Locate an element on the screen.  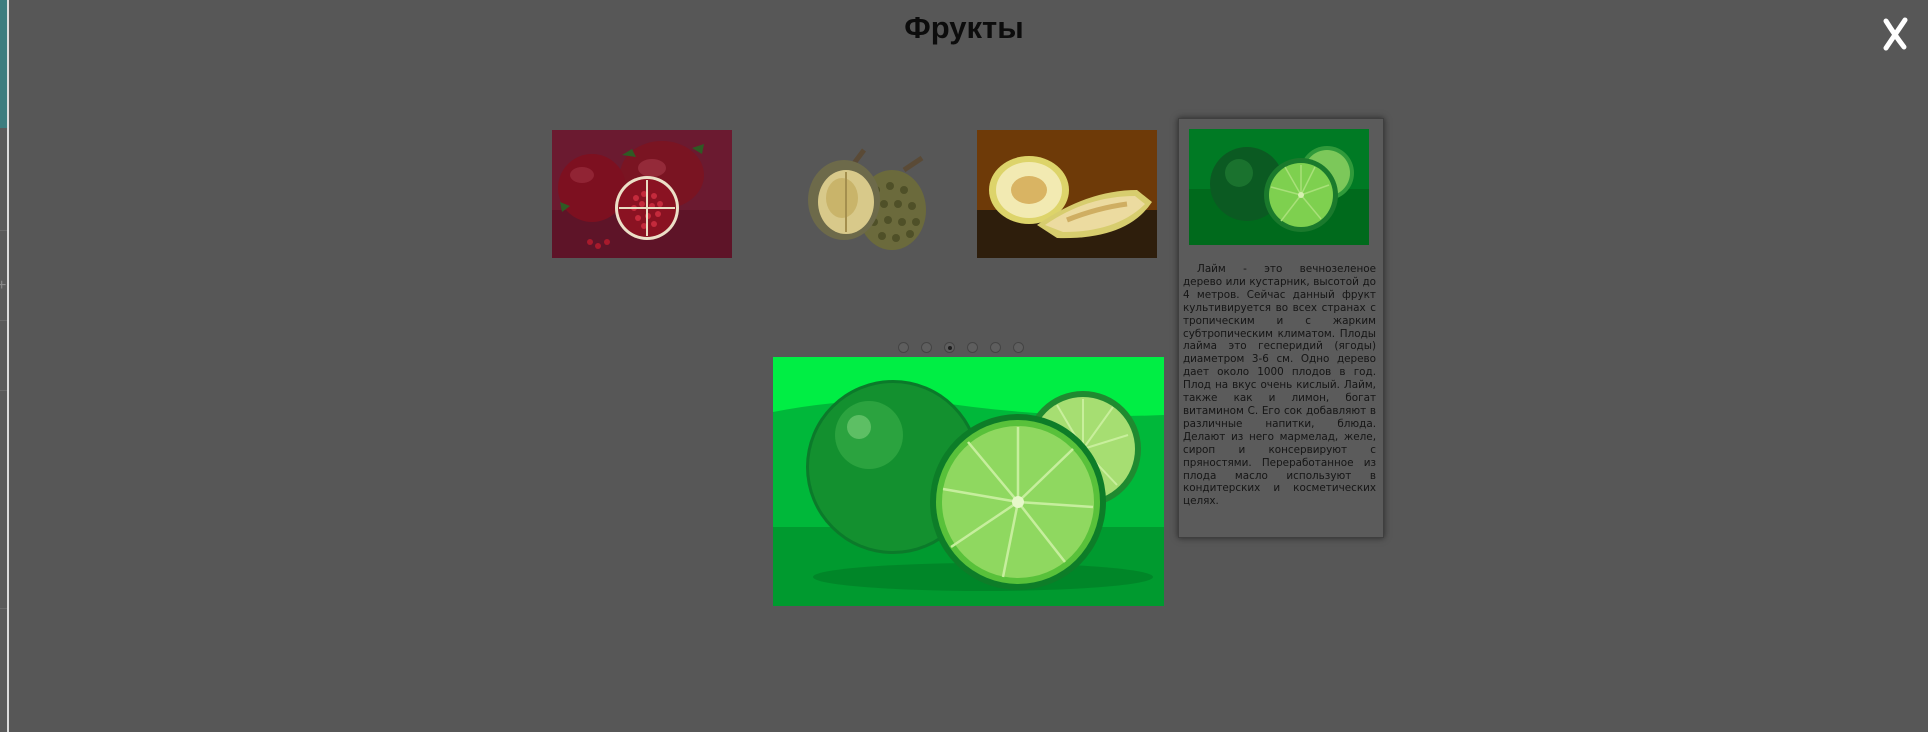
melon-image is located at coordinates (1067, 194).